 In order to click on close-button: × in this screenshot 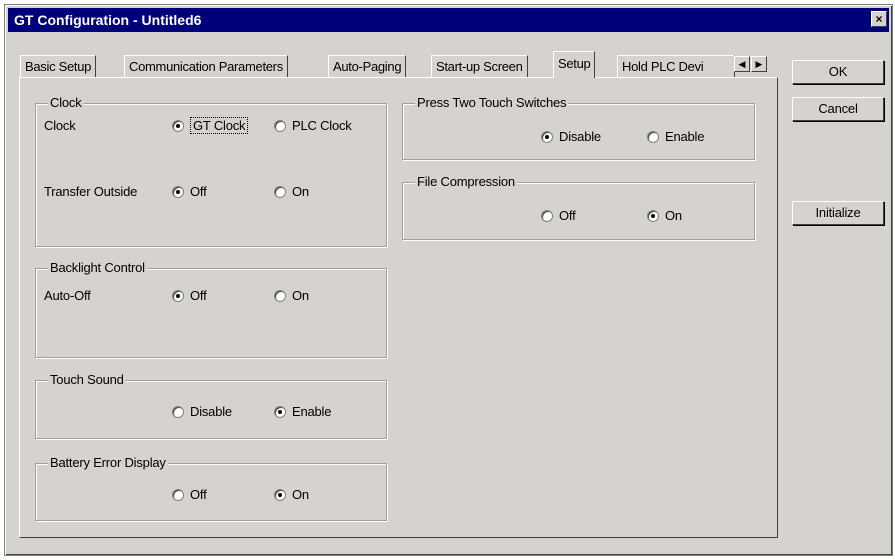, I will do `click(879, 19)`.